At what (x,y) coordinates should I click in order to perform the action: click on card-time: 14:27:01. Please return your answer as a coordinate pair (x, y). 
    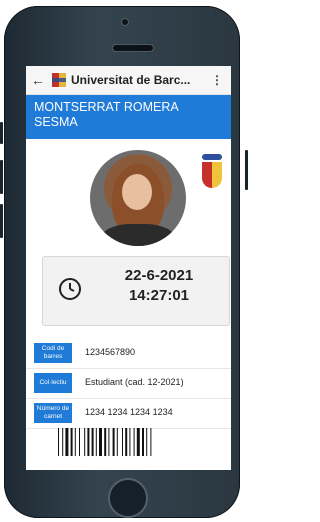
    Looking at the image, I should click on (159, 295).